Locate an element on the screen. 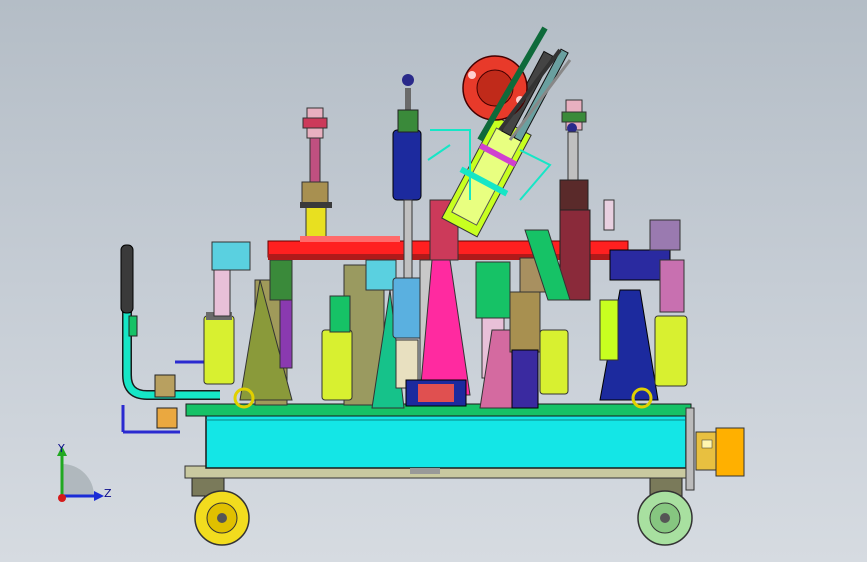 The height and width of the screenshot is (562, 867). left-tall-post is located at coordinates (316, 174).